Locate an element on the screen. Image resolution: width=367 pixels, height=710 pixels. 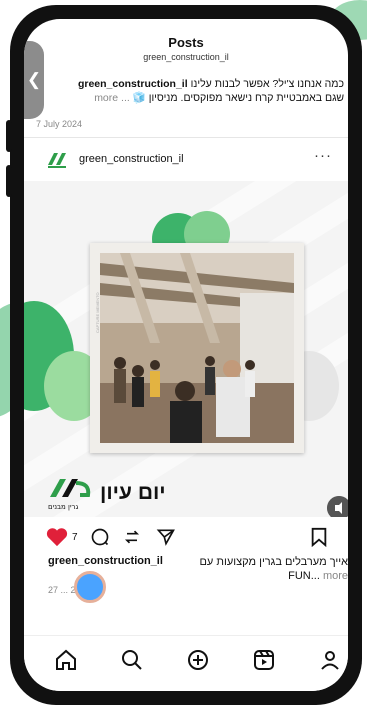
profile-icon is located at coordinates (330, 660).